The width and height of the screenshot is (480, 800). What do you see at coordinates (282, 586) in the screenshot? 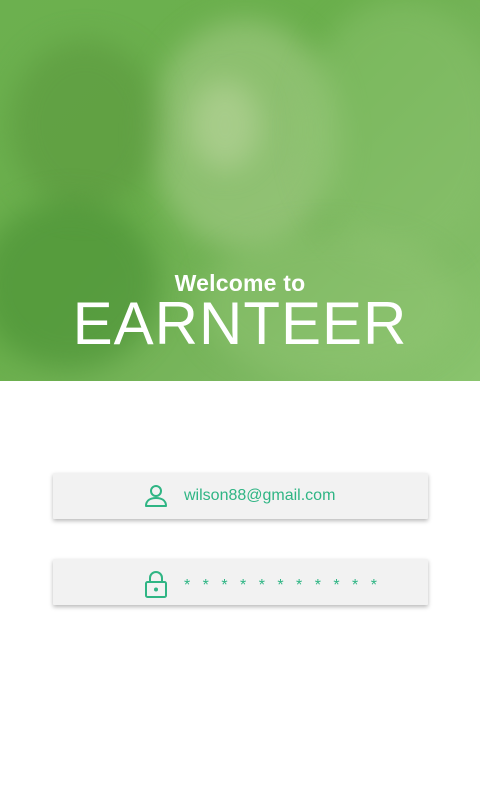
I see `password-value: * * * * * * * * * * *` at bounding box center [282, 586].